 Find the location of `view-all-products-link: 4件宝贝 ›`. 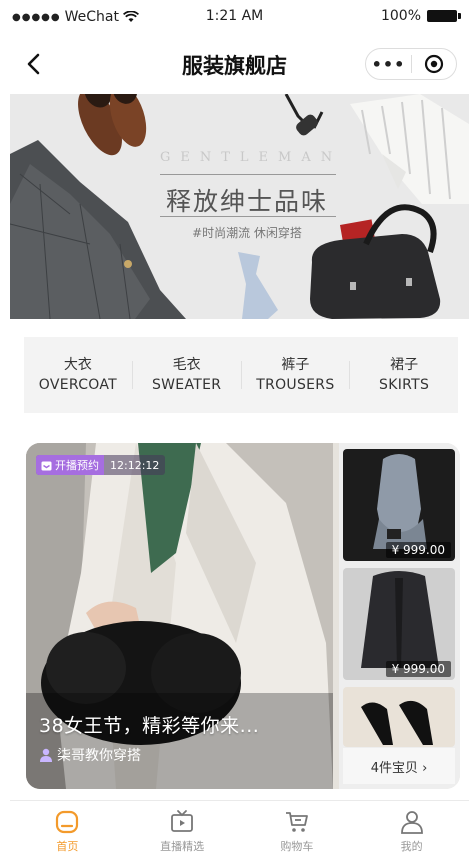

view-all-products-link: 4件宝贝 › is located at coordinates (399, 766).